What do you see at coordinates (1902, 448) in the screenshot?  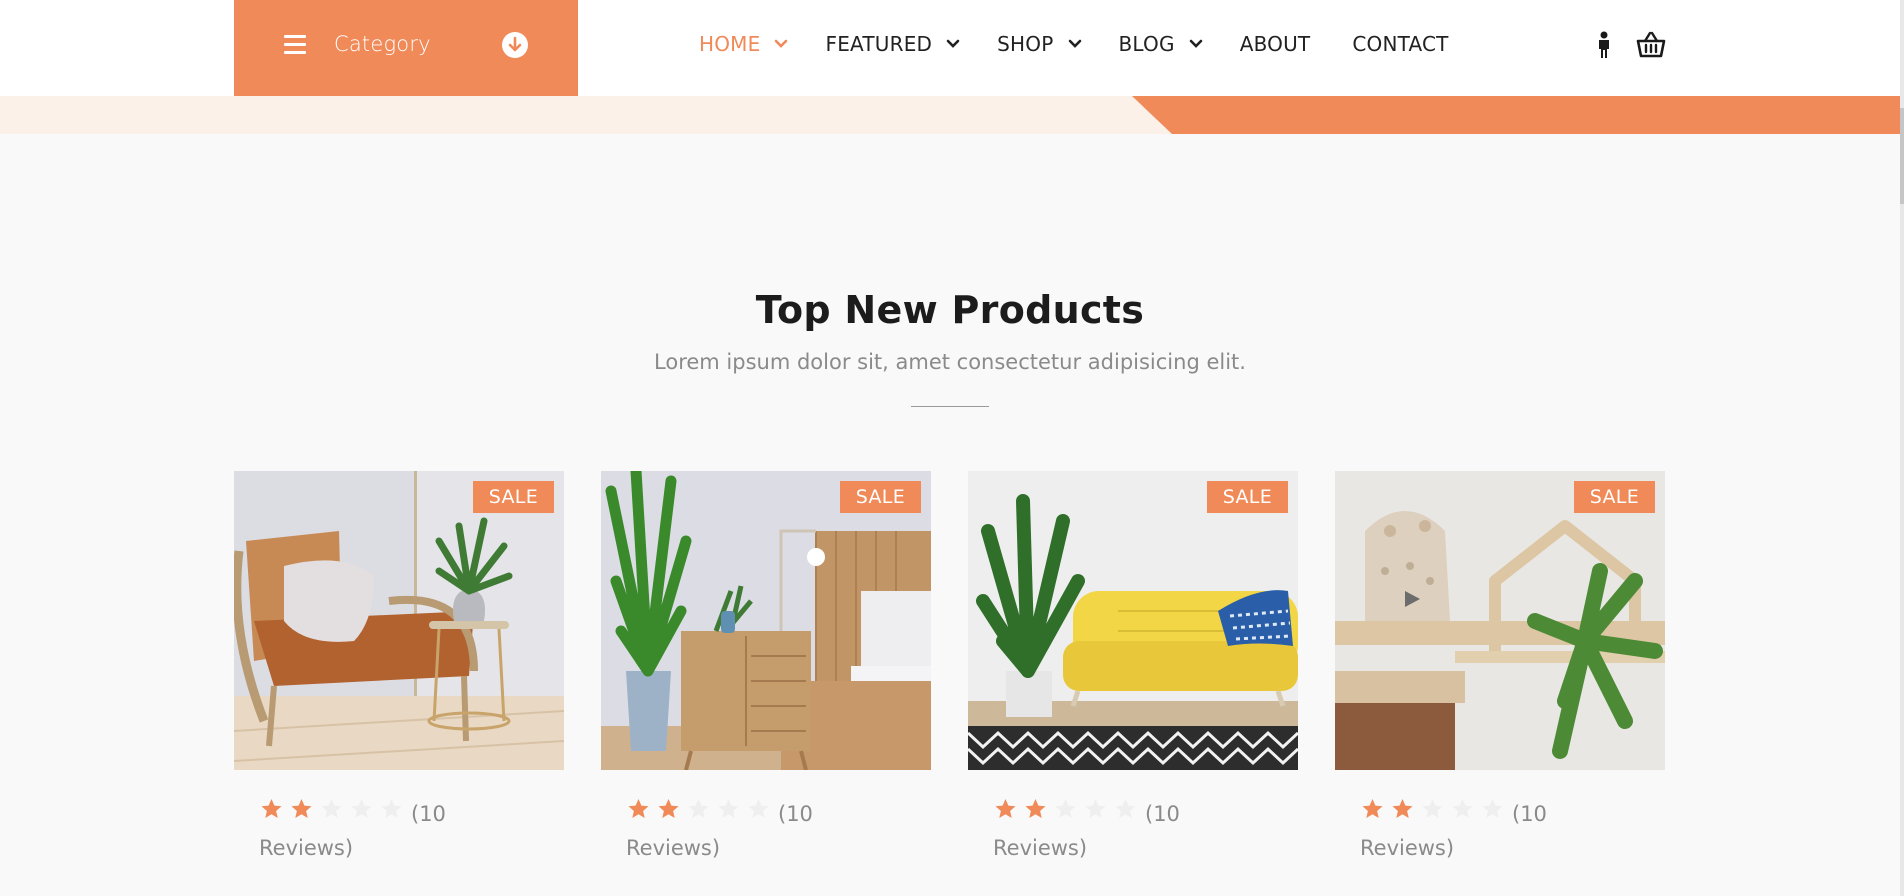 I see `page-scrollbar` at bounding box center [1902, 448].